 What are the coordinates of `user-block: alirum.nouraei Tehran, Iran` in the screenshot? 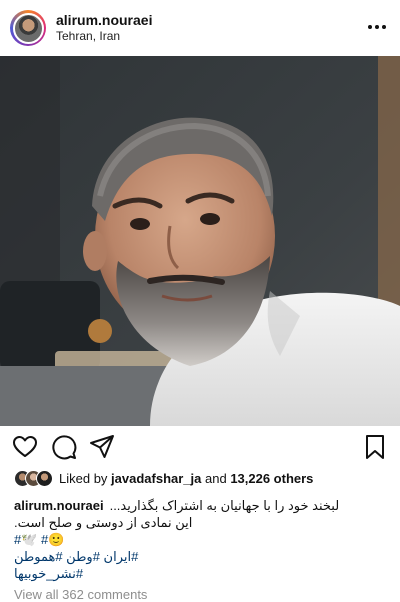 It's located at (104, 28).